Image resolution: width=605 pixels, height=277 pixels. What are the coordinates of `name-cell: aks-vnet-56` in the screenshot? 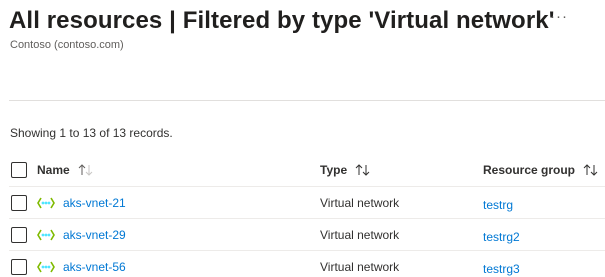 It's located at (81, 264).